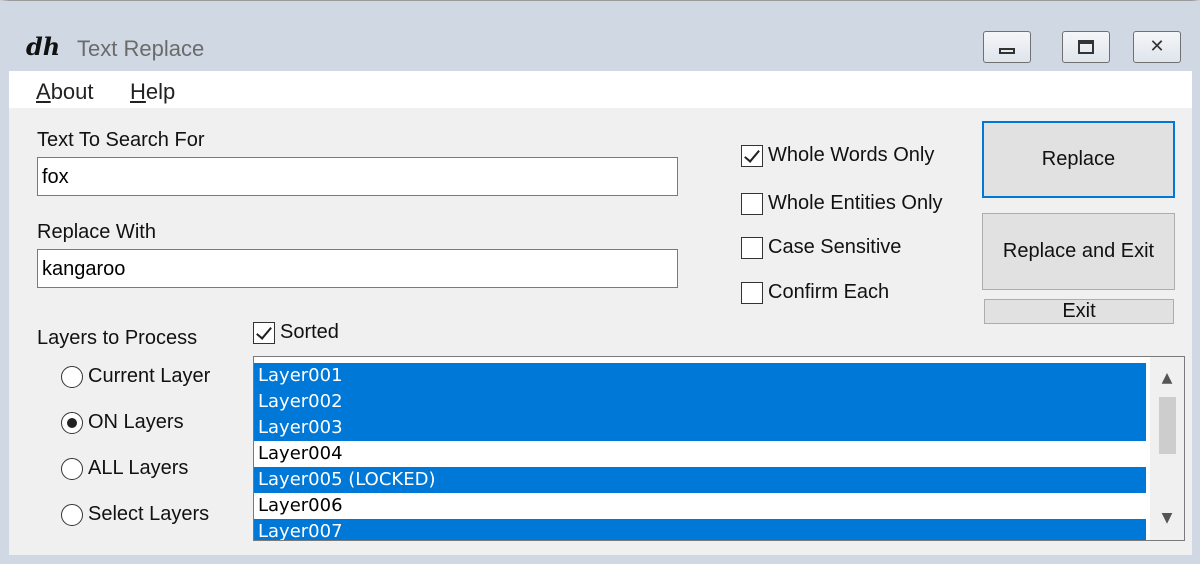 This screenshot has width=1200, height=564. I want to click on scroll-thumb, so click(1167, 425).